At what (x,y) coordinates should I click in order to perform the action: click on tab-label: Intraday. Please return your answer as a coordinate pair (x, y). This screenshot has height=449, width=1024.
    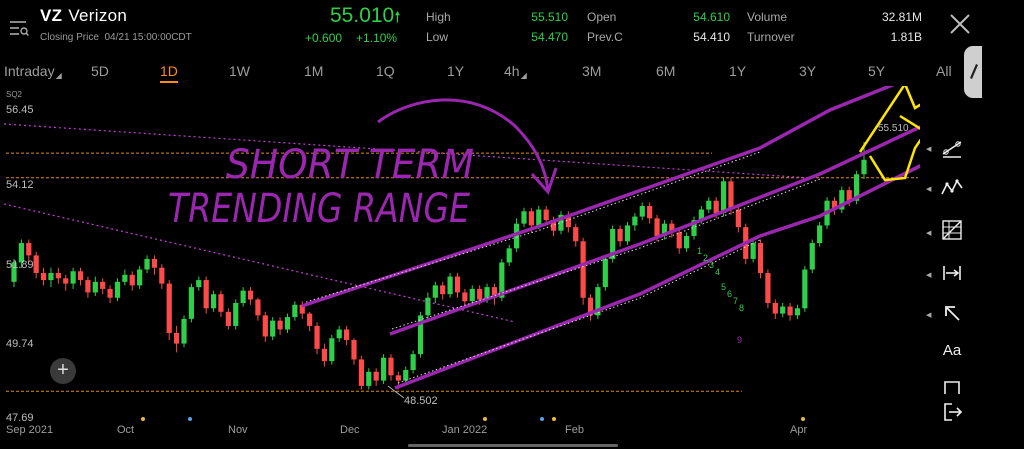
    Looking at the image, I should click on (29, 71).